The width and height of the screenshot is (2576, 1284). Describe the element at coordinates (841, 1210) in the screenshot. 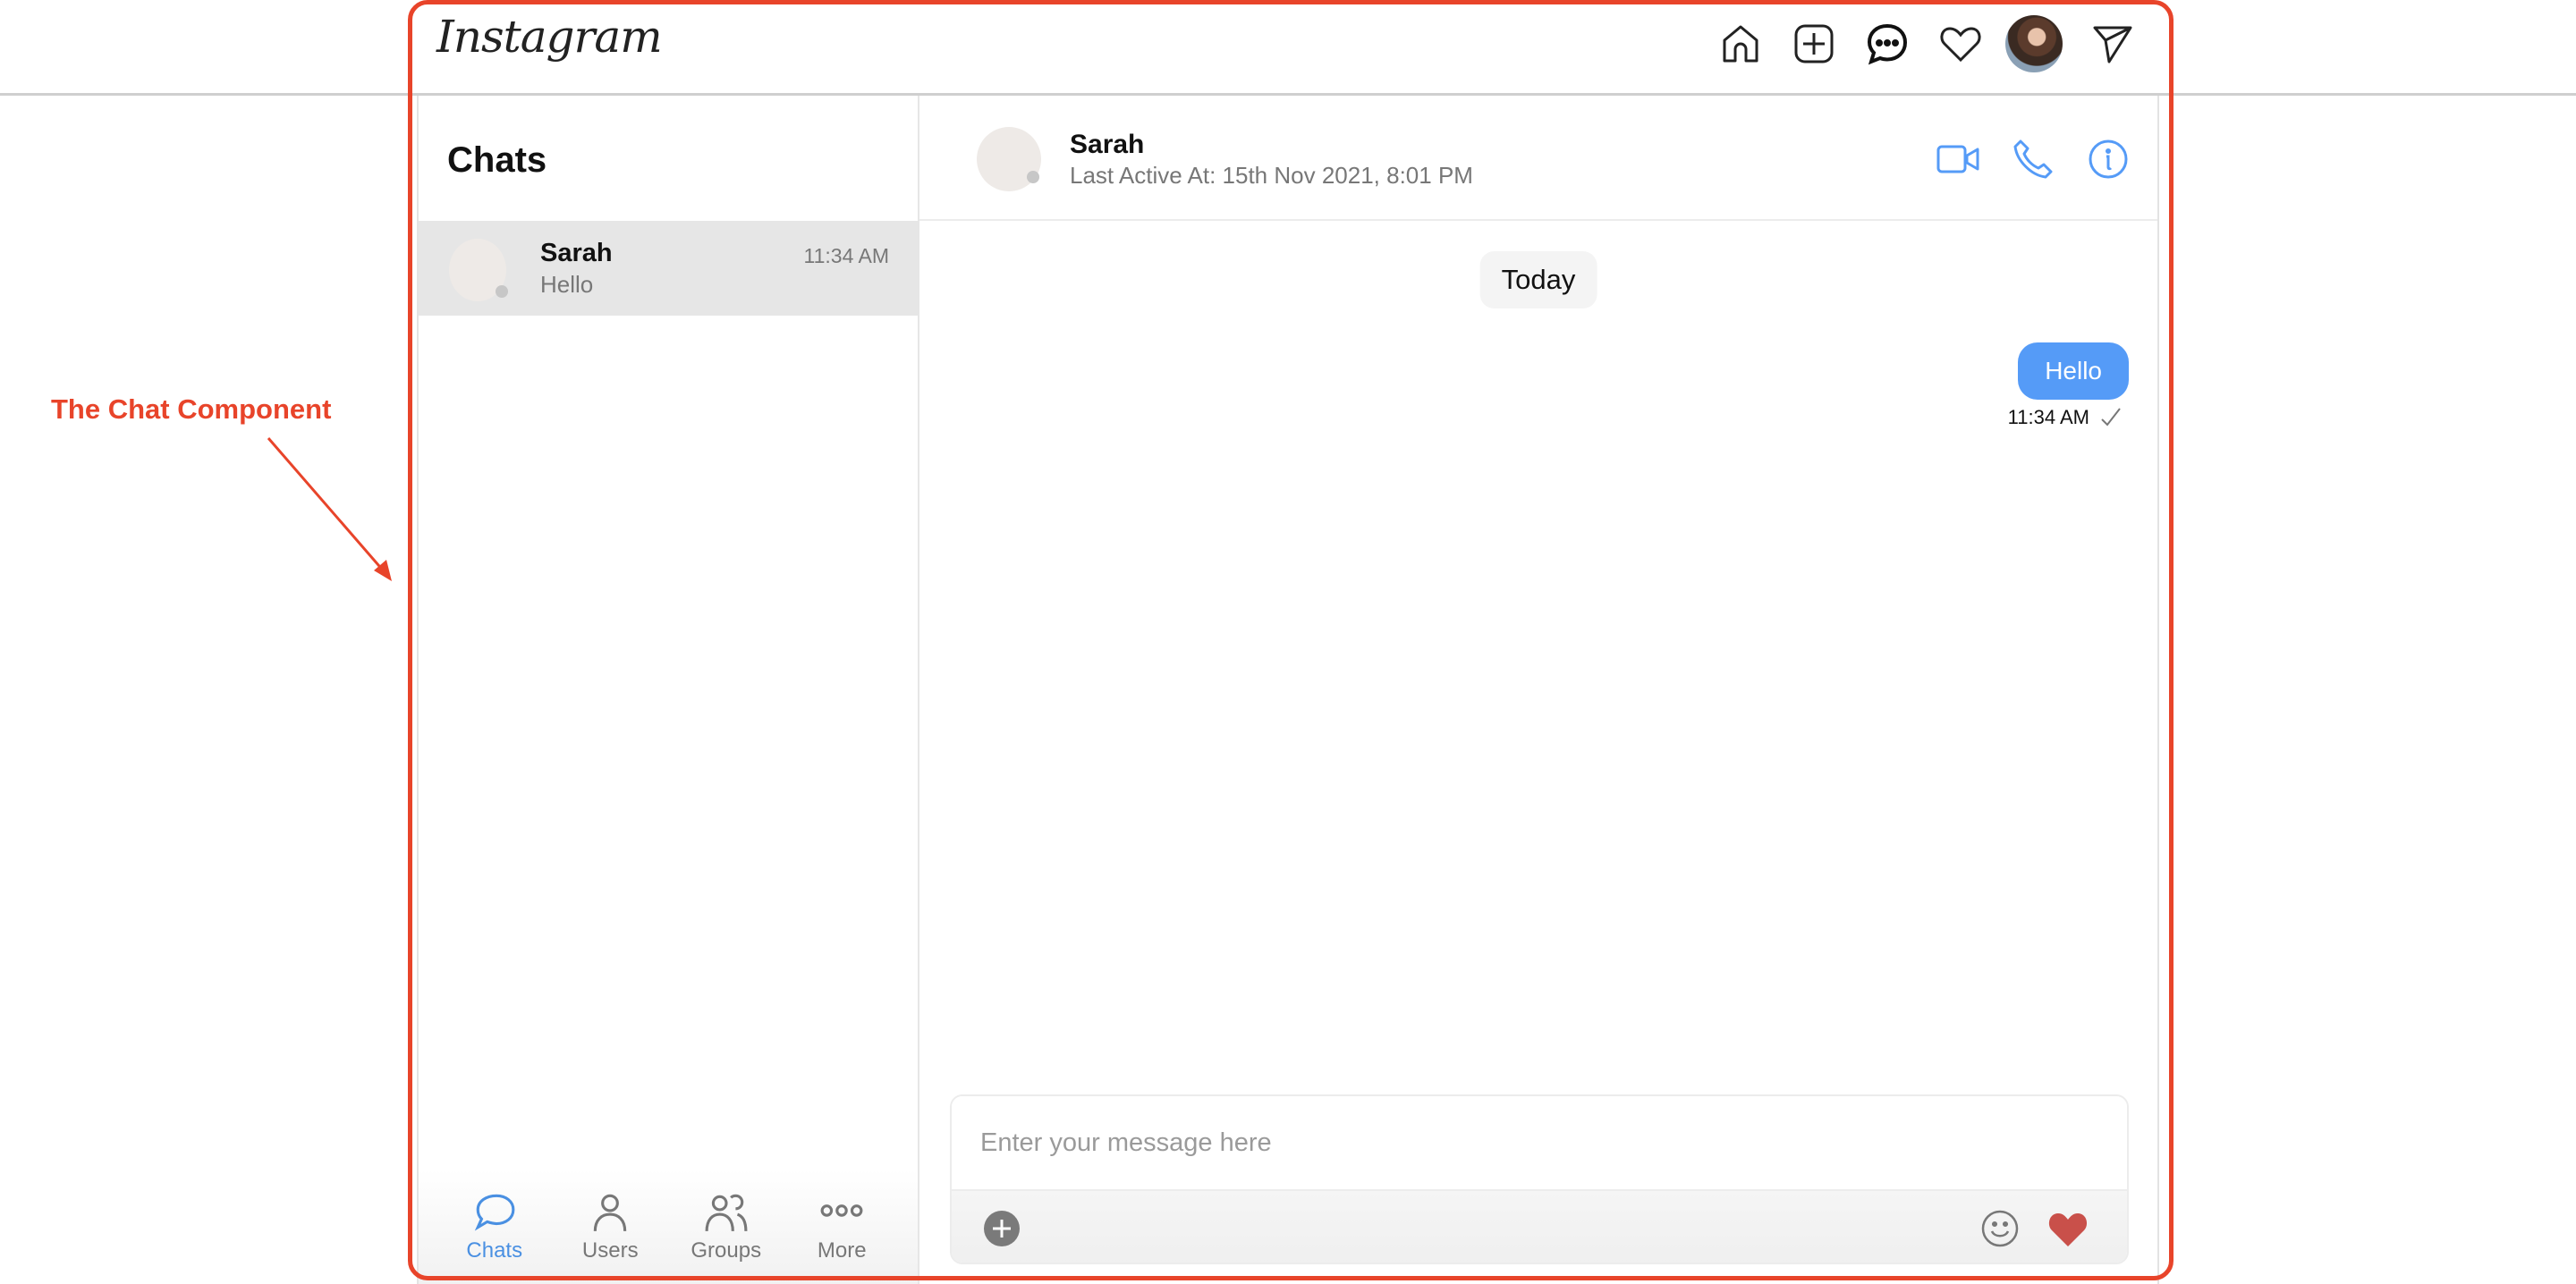

I see `more-dots-icon` at that location.